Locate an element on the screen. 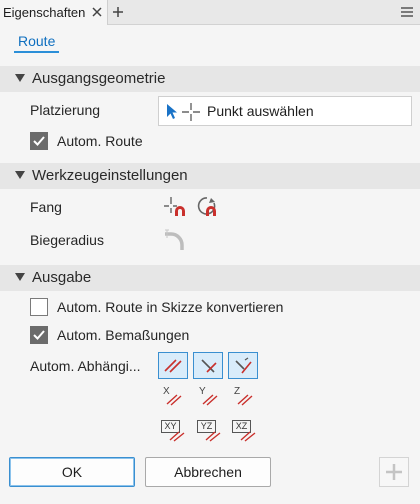  cancel-button: Abbrechen is located at coordinates (208, 472).